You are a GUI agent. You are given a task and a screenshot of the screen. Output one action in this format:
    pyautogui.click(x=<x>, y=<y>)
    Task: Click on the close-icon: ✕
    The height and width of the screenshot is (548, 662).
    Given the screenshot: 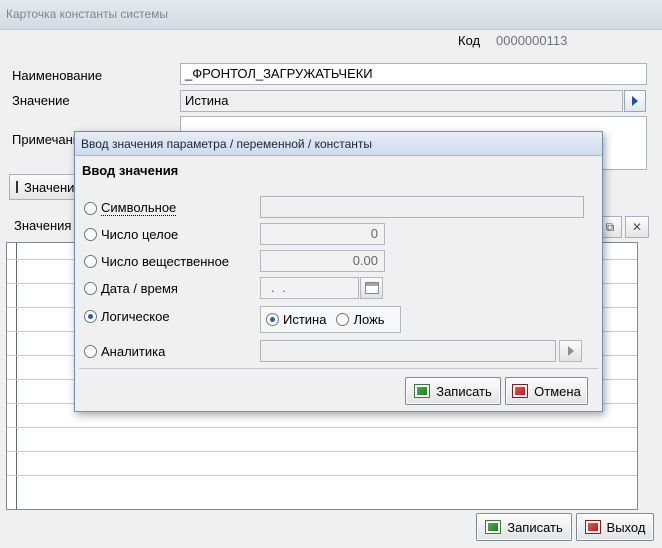 What is the action you would take?
    pyautogui.click(x=637, y=227)
    